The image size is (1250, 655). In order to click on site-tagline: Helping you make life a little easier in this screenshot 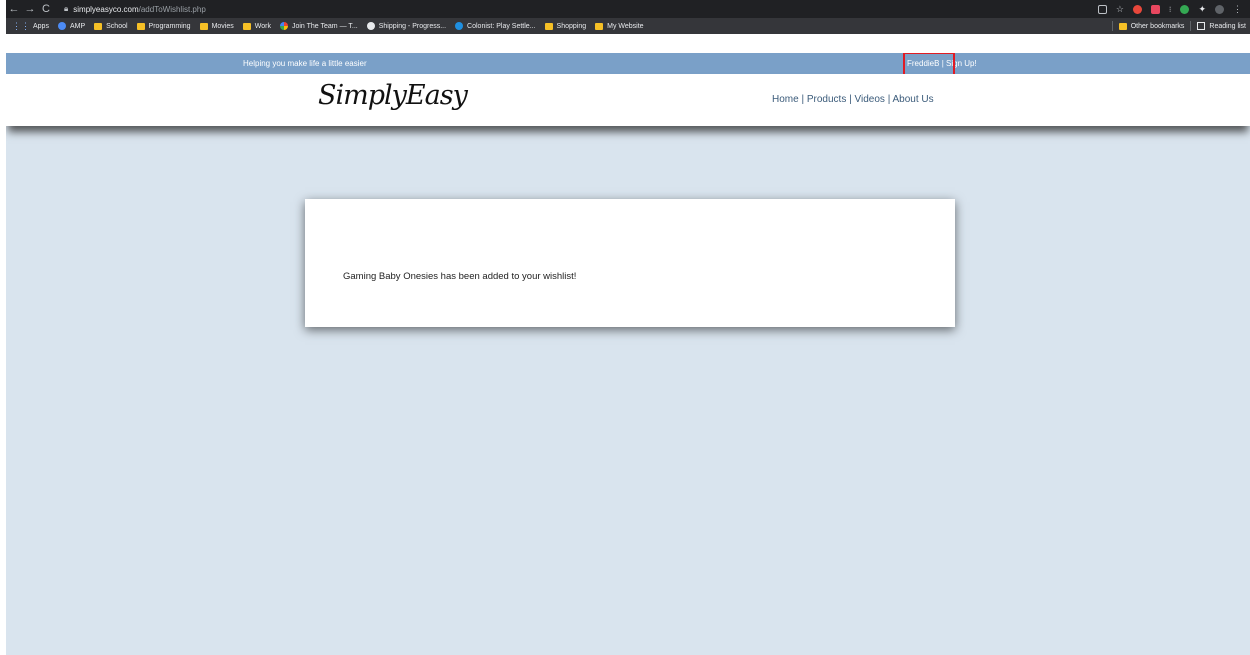, I will do `click(305, 63)`.